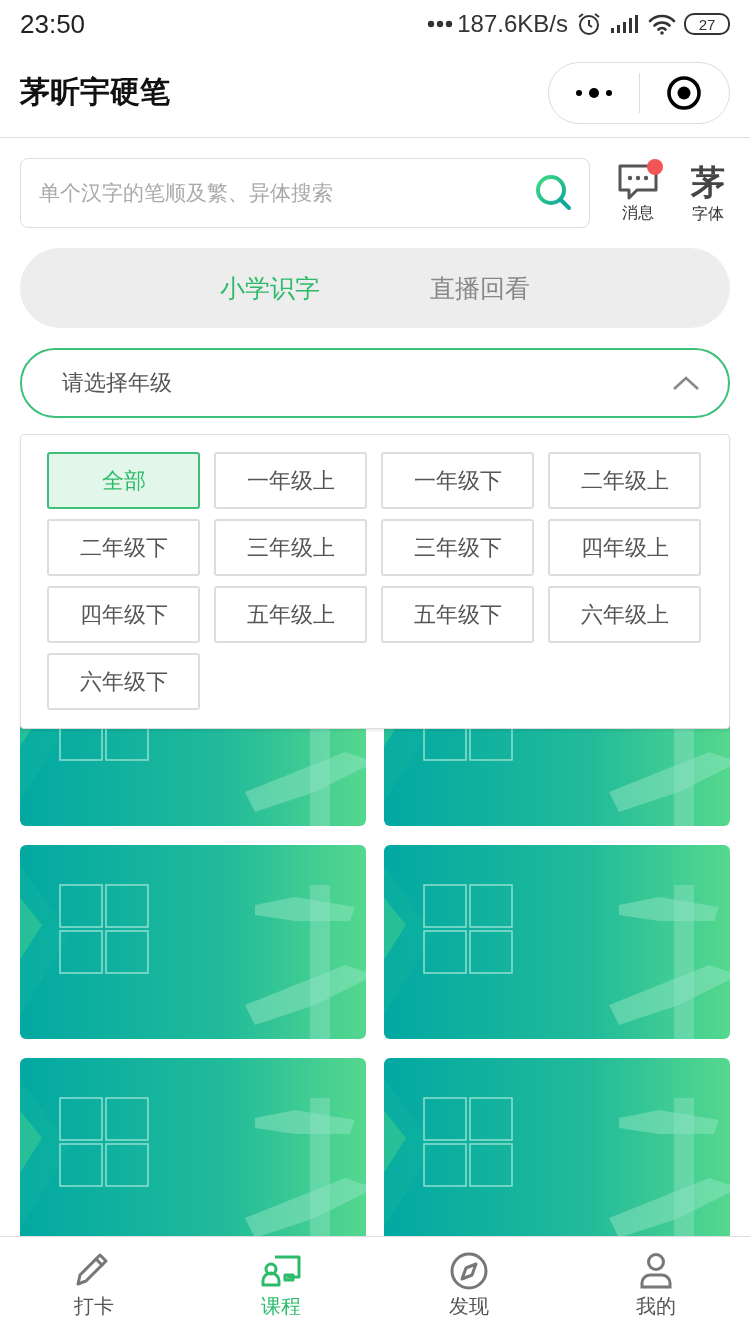 Image resolution: width=750 pixels, height=1334 pixels. I want to click on alarm-icon, so click(589, 24).